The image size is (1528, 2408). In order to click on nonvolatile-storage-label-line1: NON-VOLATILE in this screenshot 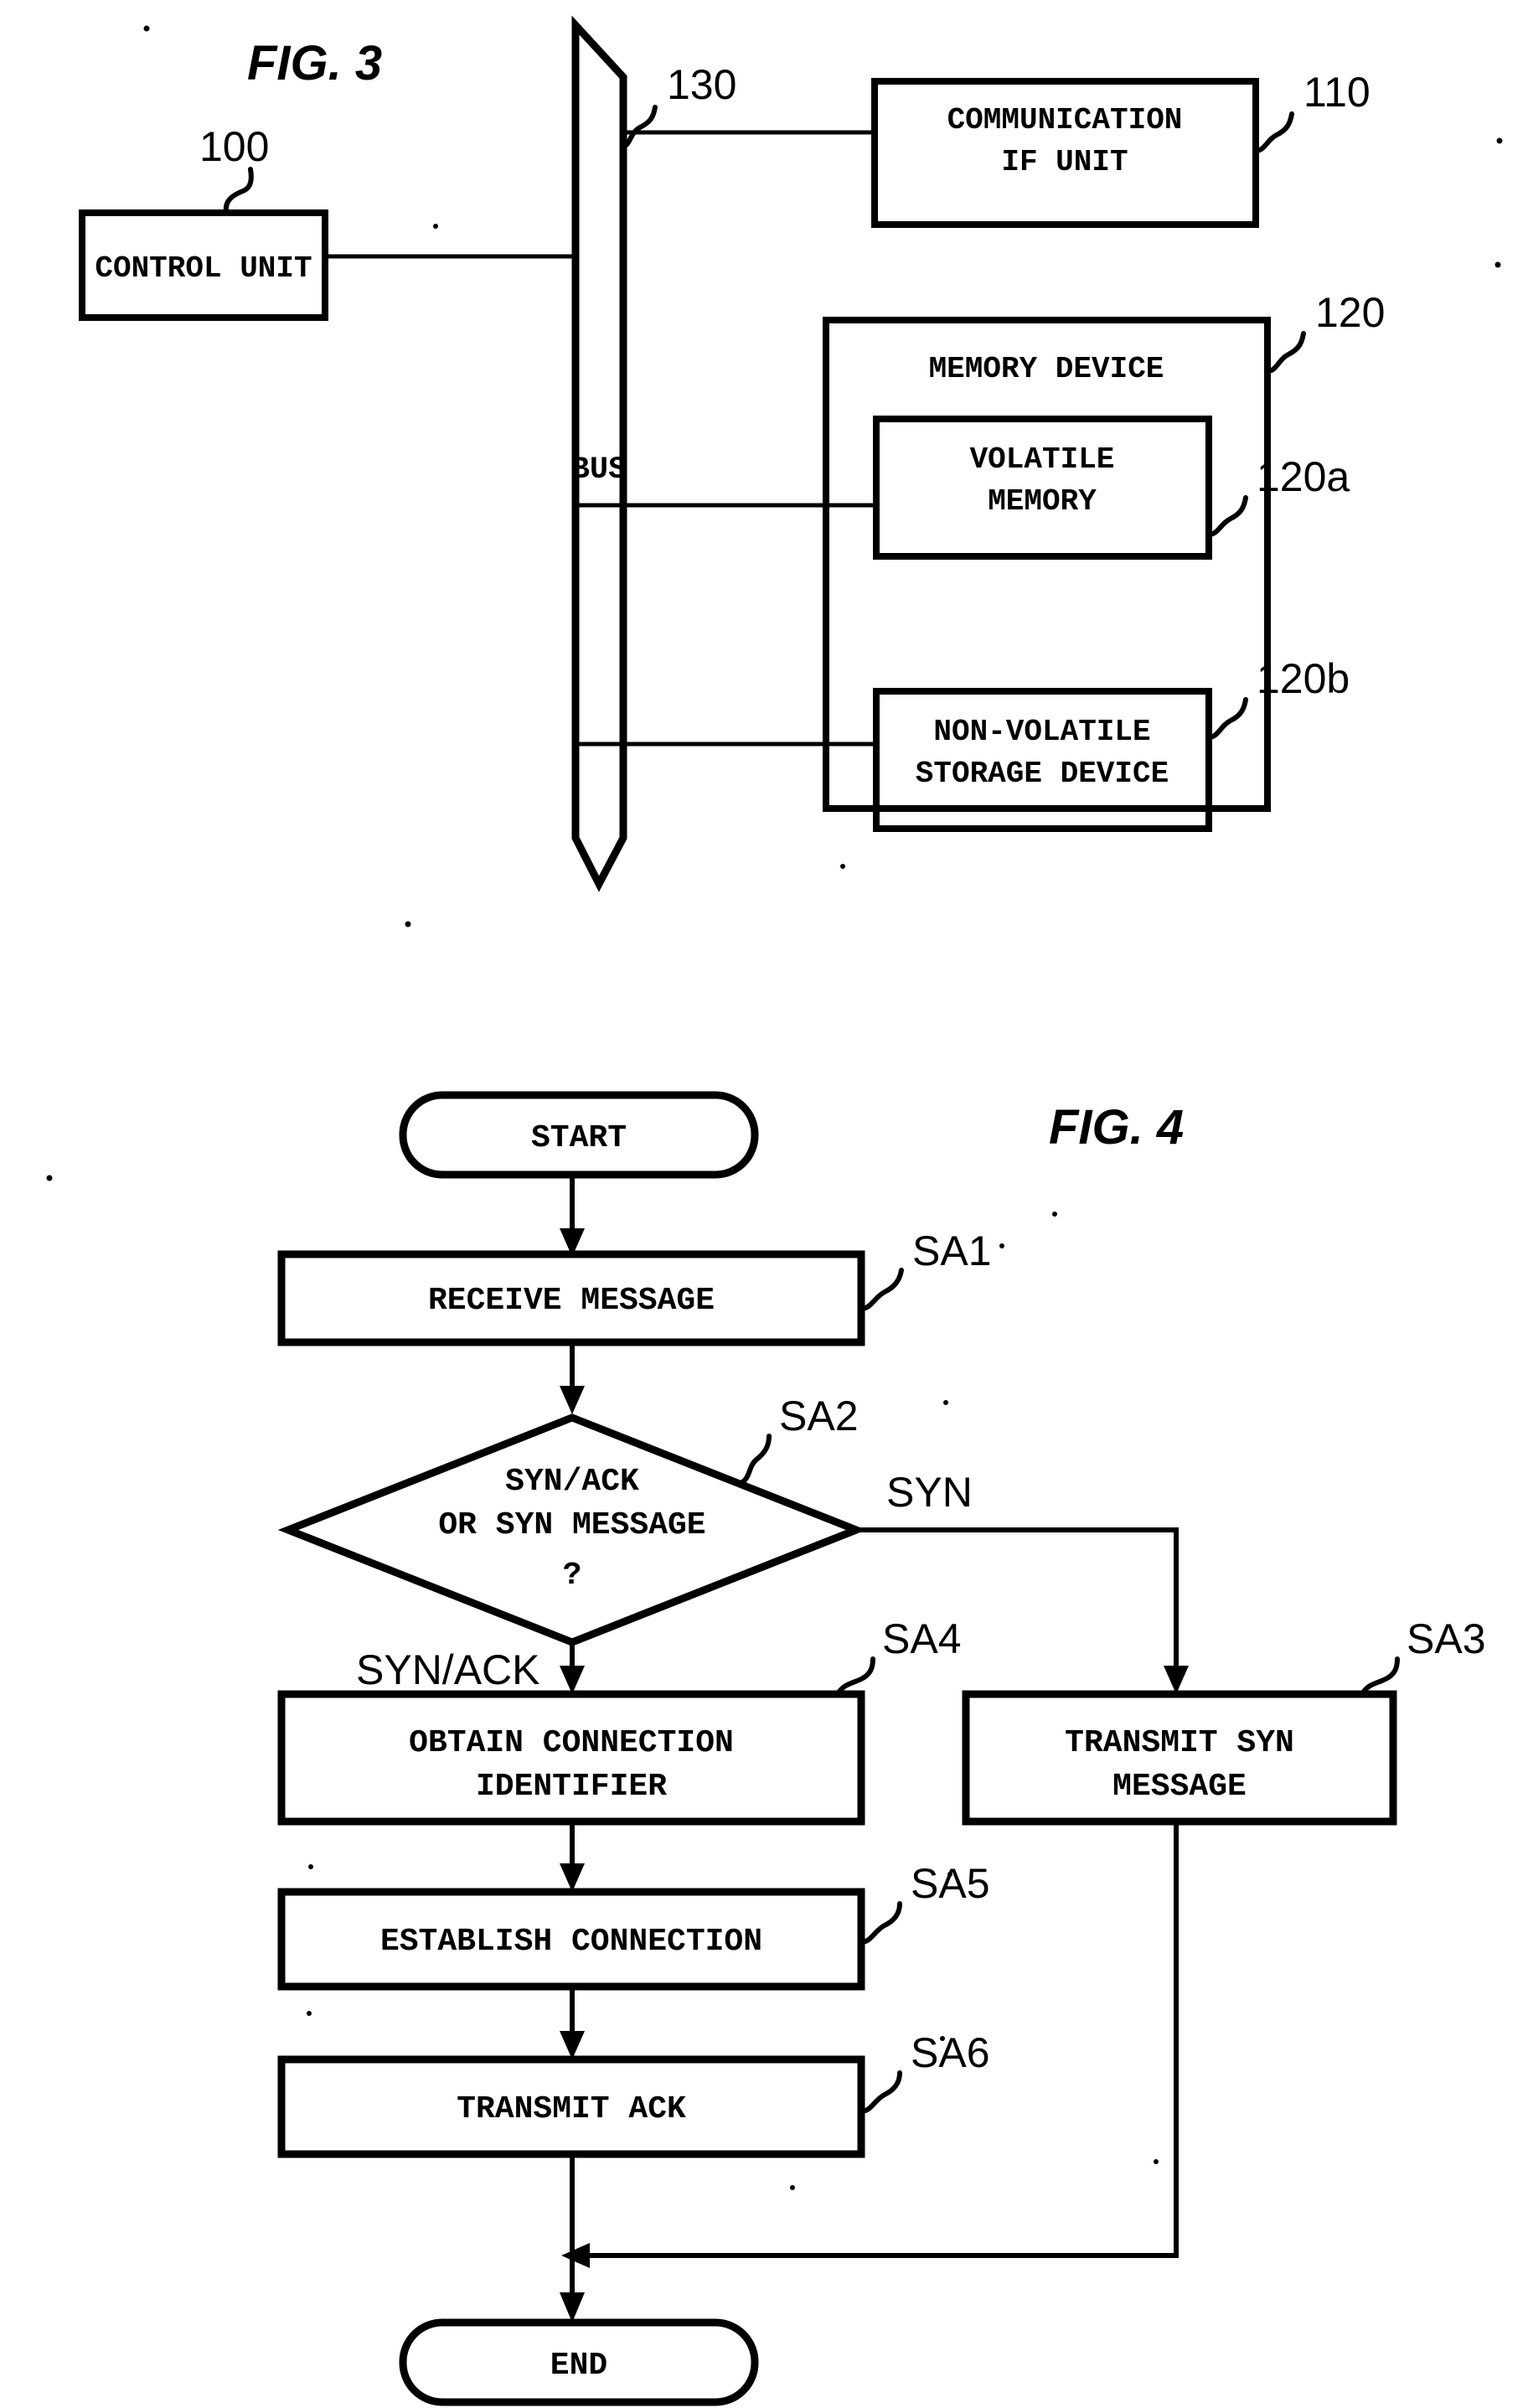, I will do `click(1041, 732)`.